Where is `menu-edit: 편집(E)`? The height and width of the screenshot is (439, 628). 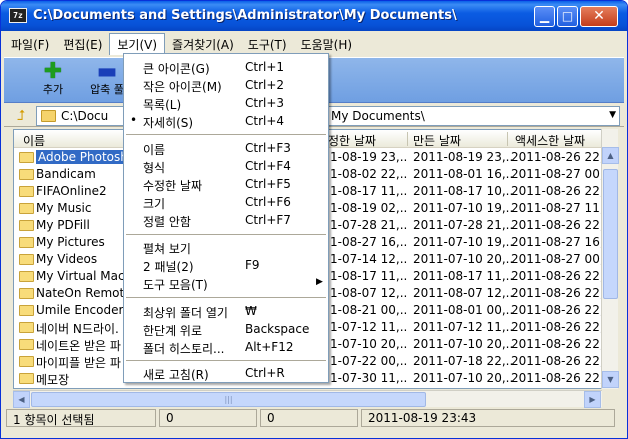
menu-edit: 편집(E) is located at coordinates (82, 44).